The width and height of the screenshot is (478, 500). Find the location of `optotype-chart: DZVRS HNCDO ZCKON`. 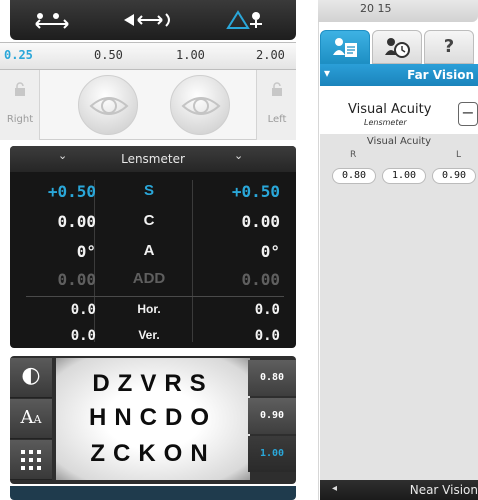

optotype-chart: DZVRS HNCDO ZCKON is located at coordinates (153, 419).